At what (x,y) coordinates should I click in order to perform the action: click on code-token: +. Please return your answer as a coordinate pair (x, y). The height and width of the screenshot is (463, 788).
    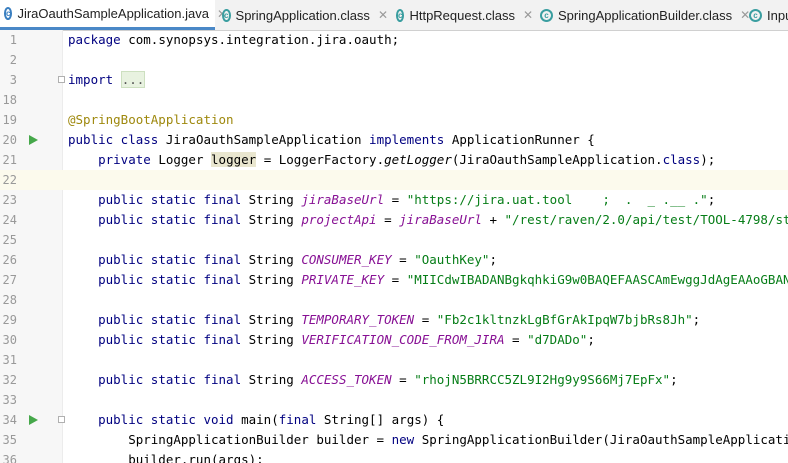
    Looking at the image, I should click on (493, 219).